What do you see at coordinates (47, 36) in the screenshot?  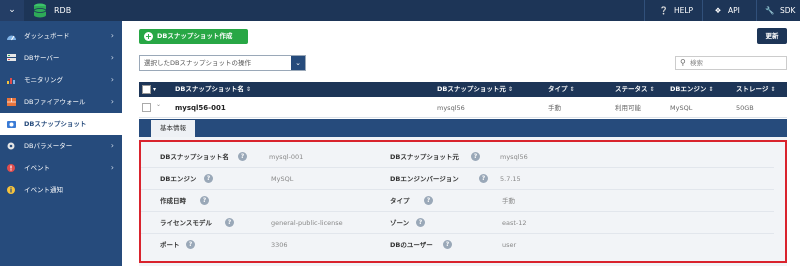 I see `sidebar-item-label: ダッシュボード` at bounding box center [47, 36].